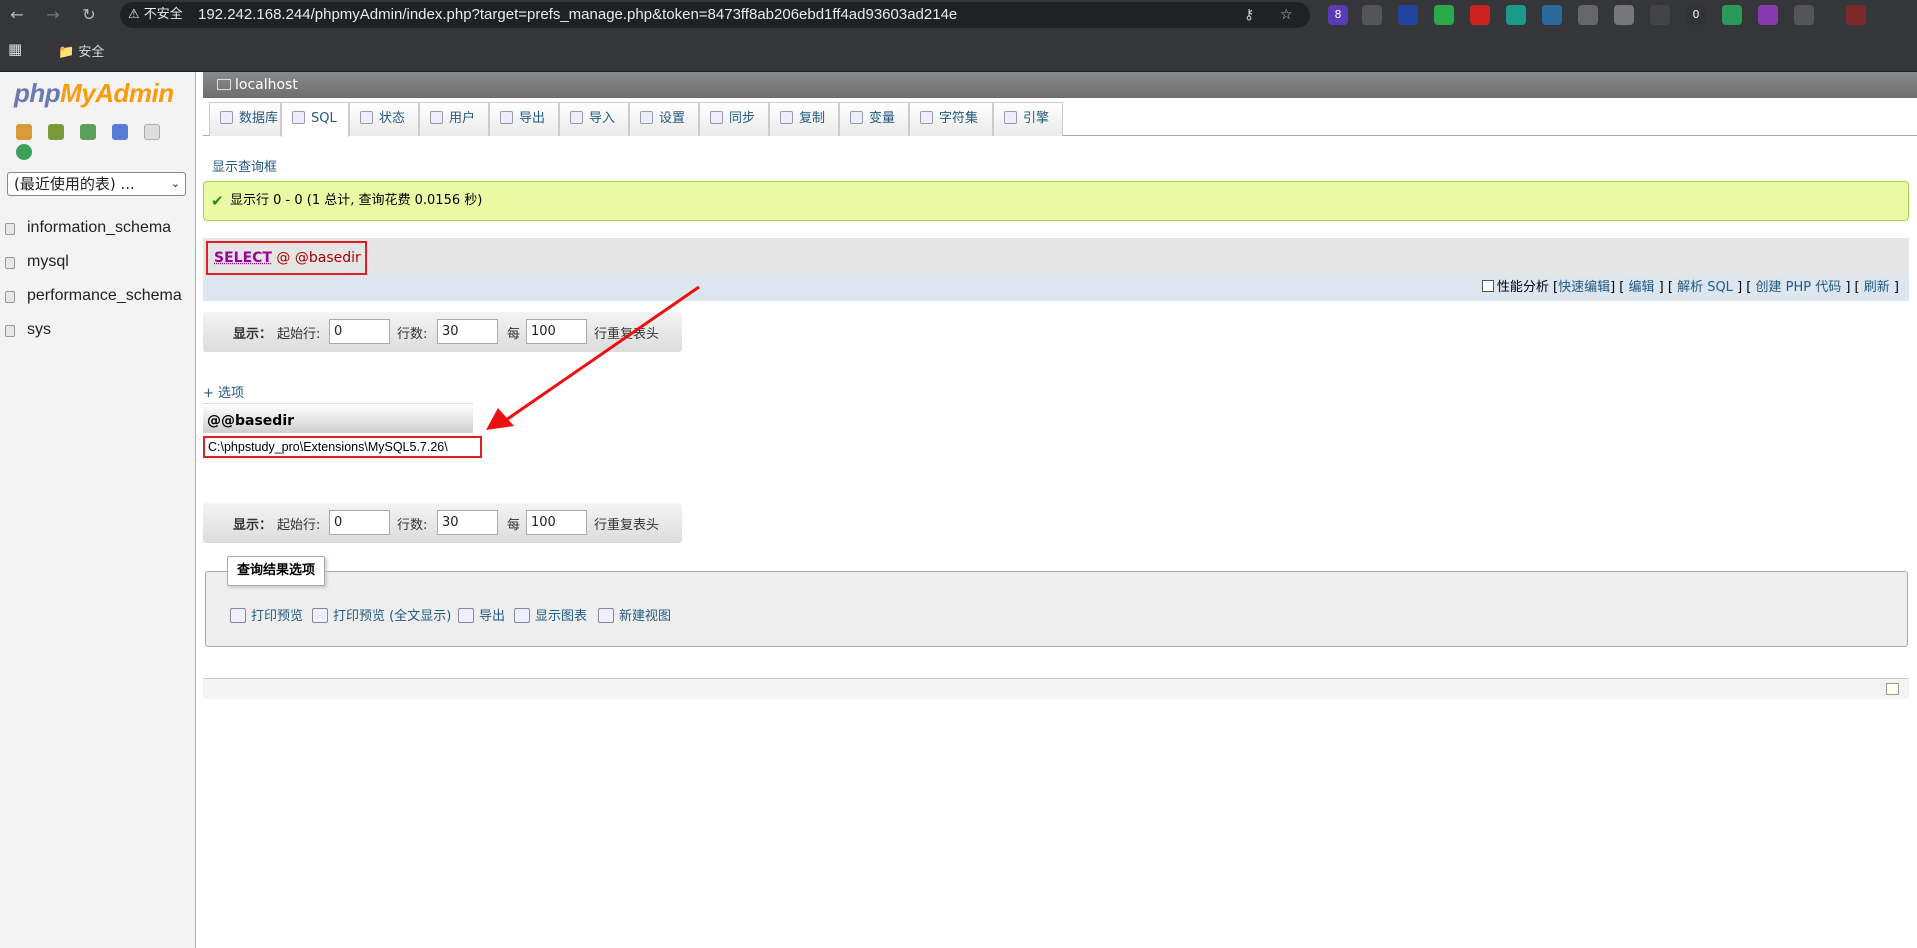 Image resolution: width=1917 pixels, height=948 pixels. I want to click on back-icon: ←, so click(17, 15).